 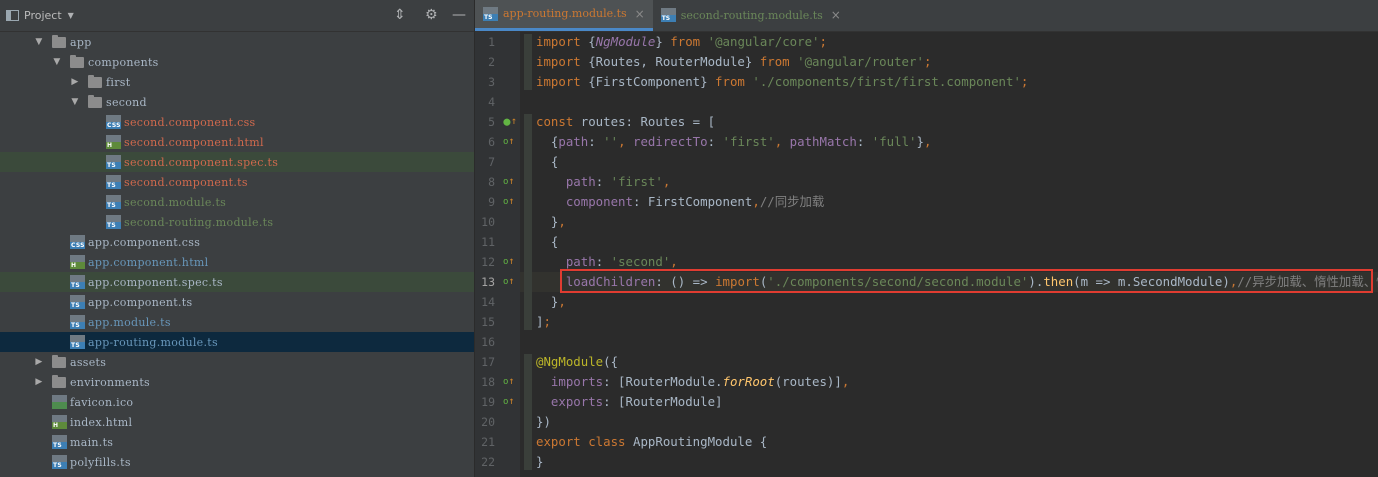 I want to click on tree-item-label: app-routing.module.ts, so click(x=153, y=342).